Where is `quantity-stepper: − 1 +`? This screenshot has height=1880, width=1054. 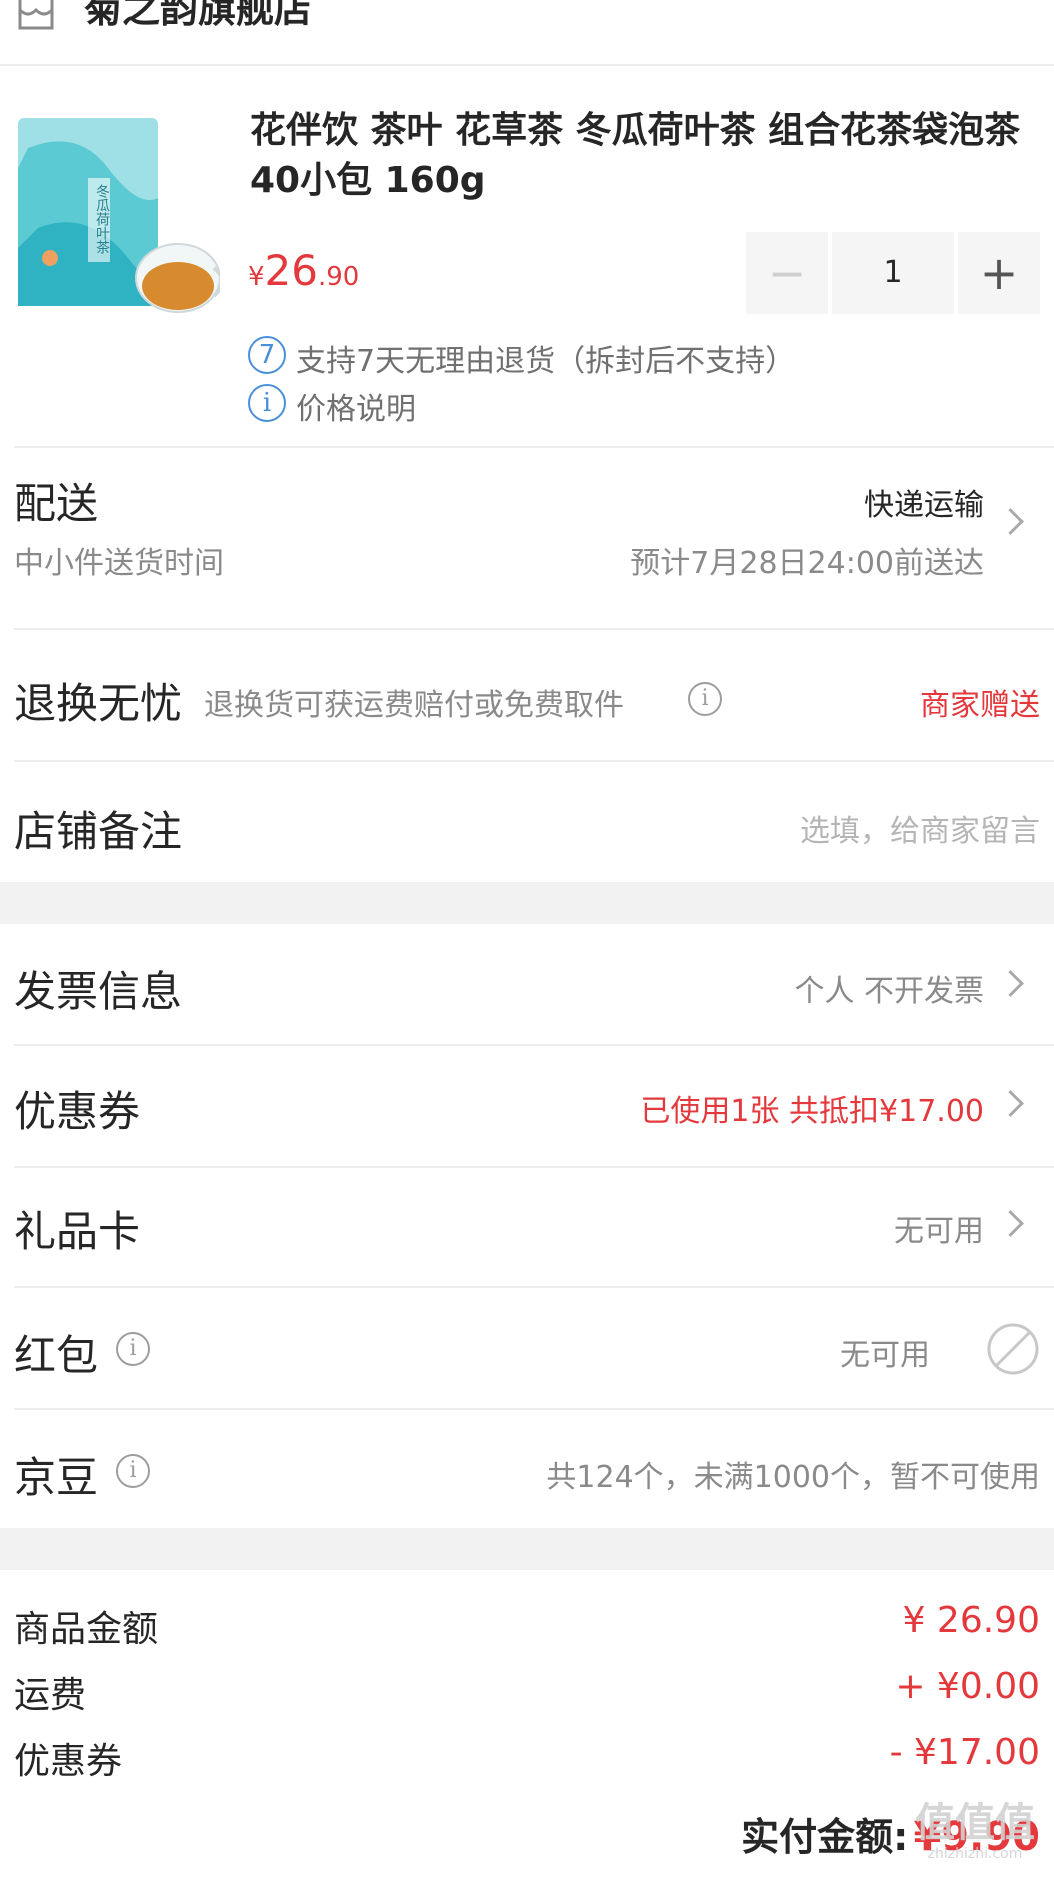
quantity-stepper: − 1 + is located at coordinates (893, 273).